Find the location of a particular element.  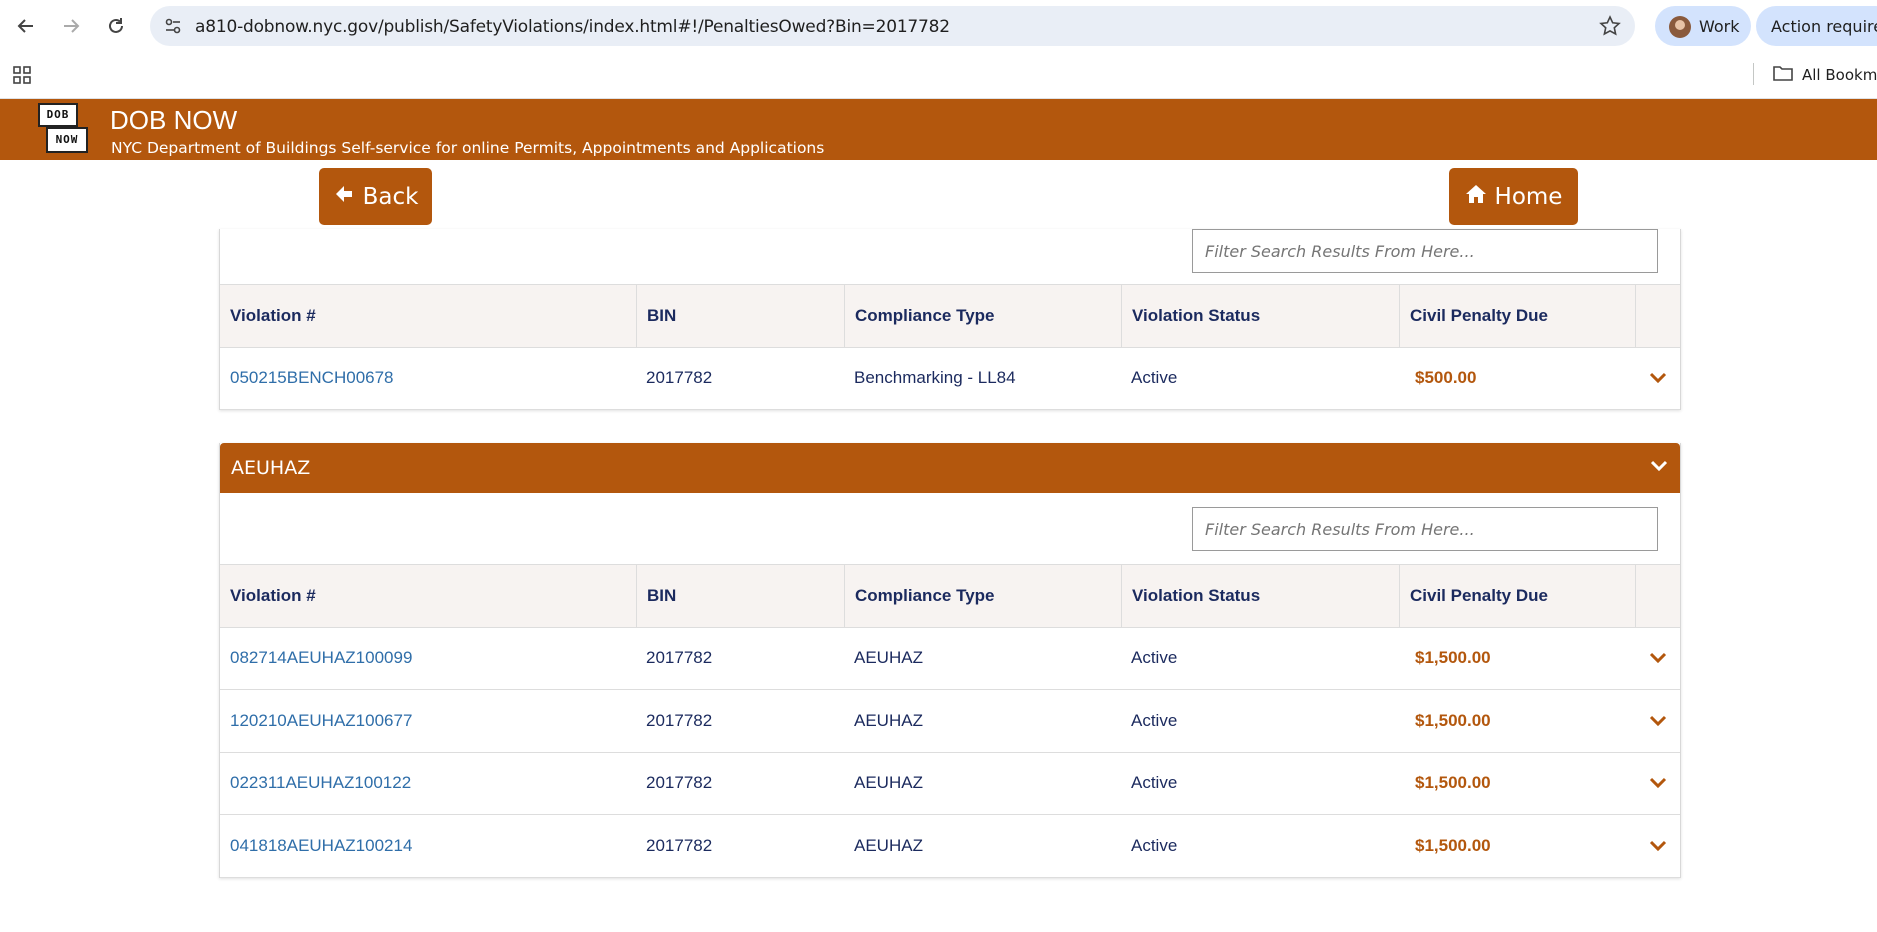

bookmark-star-icon is located at coordinates (1610, 28).